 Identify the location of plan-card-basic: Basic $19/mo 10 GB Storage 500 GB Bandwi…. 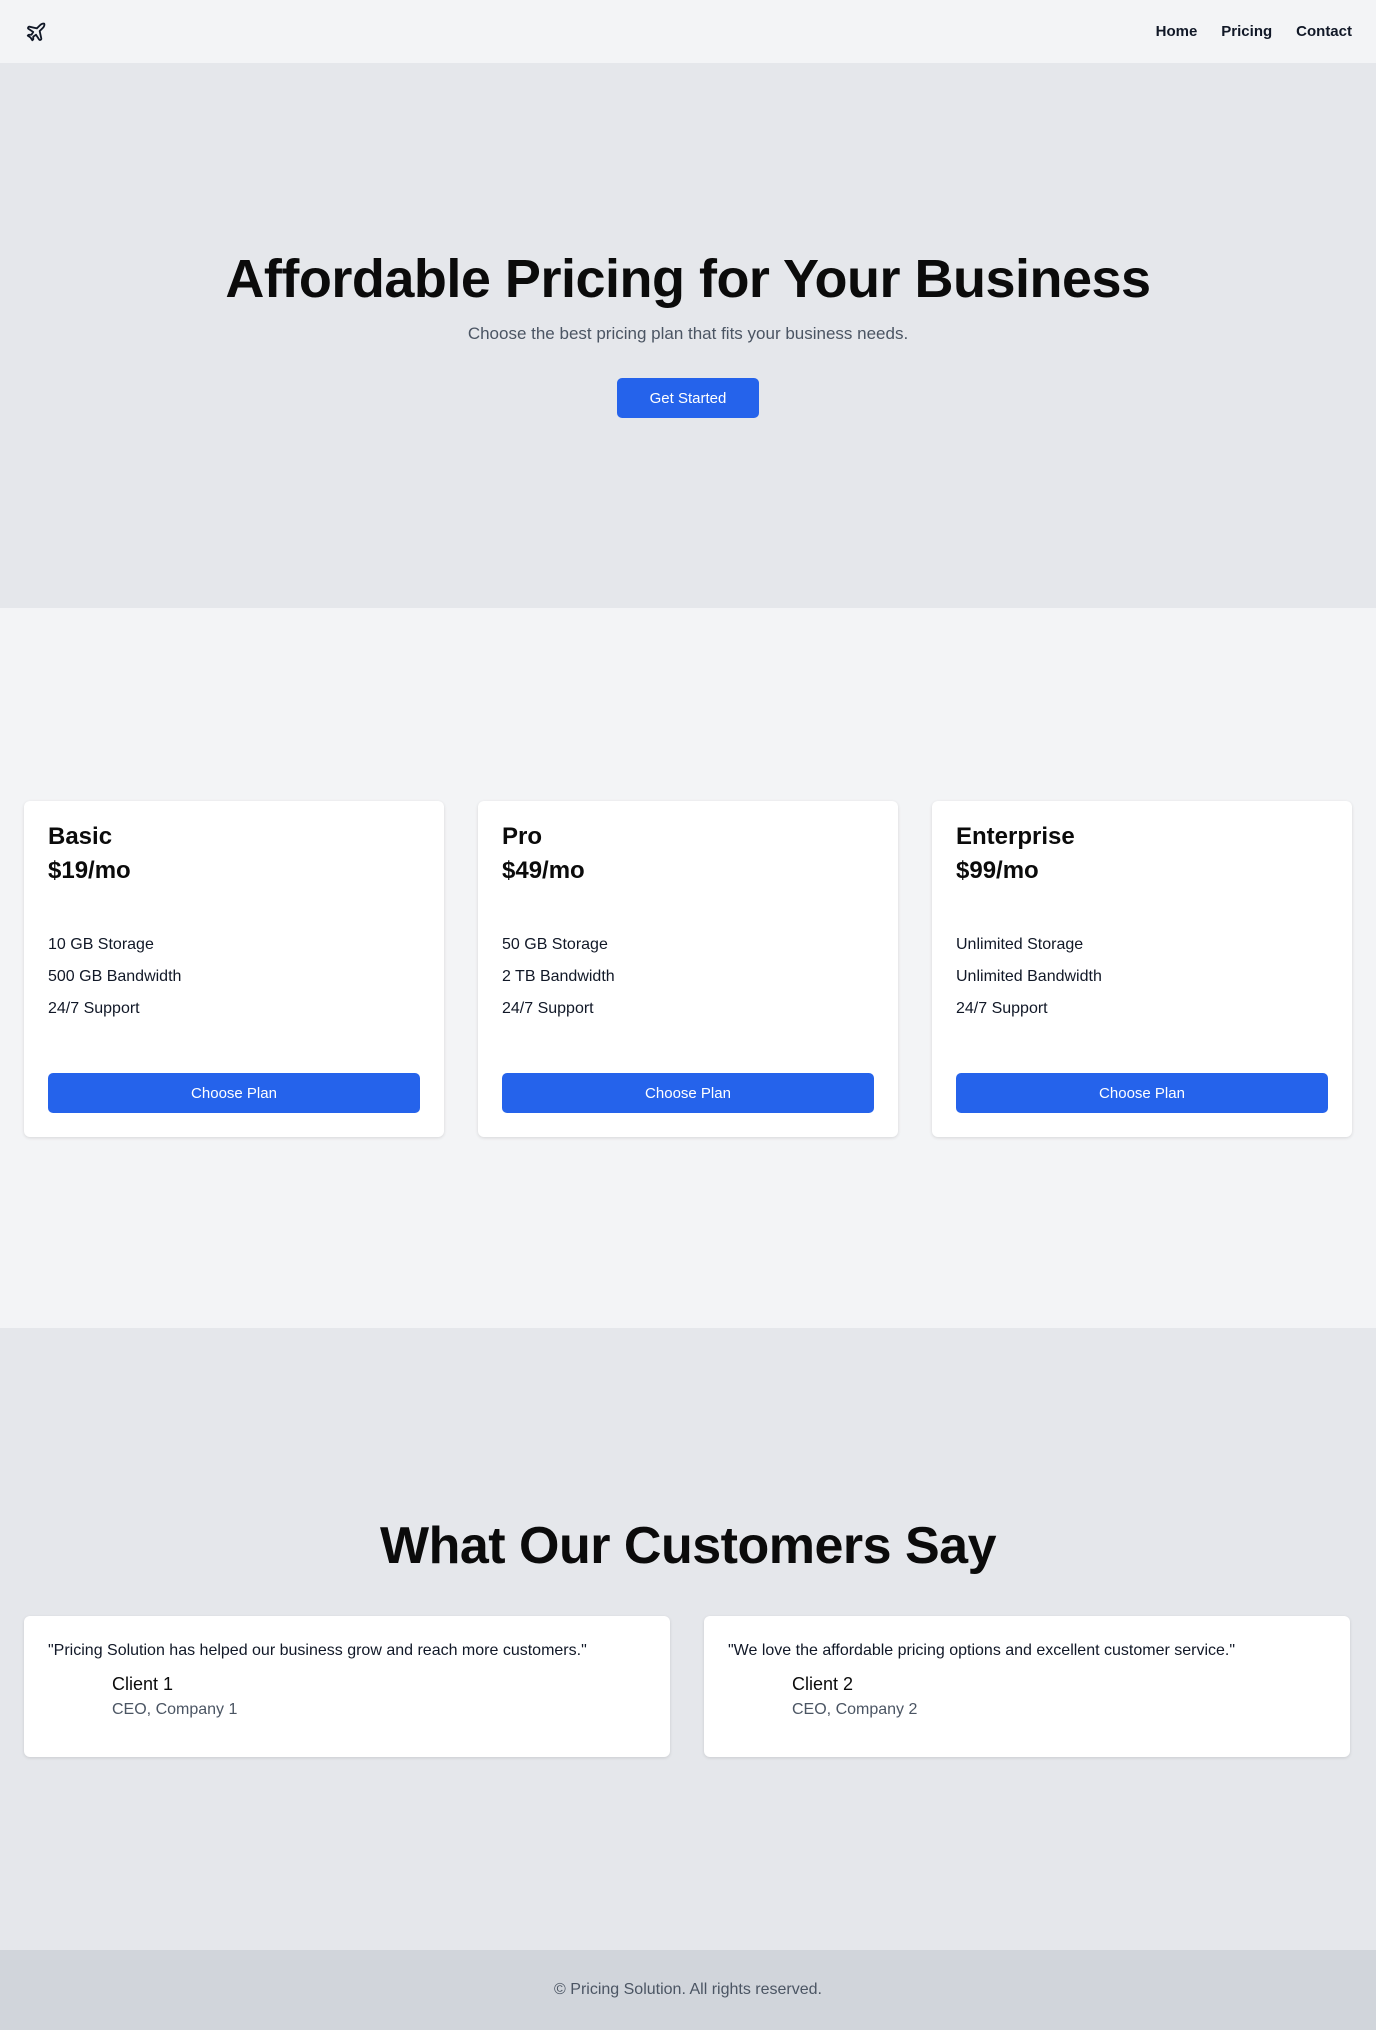
(234, 969).